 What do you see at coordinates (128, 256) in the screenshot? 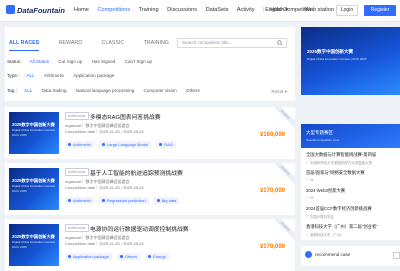
I see `chip: Others` at bounding box center [128, 256].